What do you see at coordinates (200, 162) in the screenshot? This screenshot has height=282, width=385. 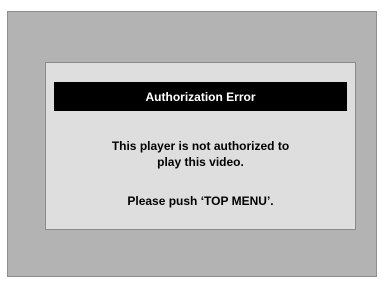 I see `dialog-message-line-2: play this video.` at bounding box center [200, 162].